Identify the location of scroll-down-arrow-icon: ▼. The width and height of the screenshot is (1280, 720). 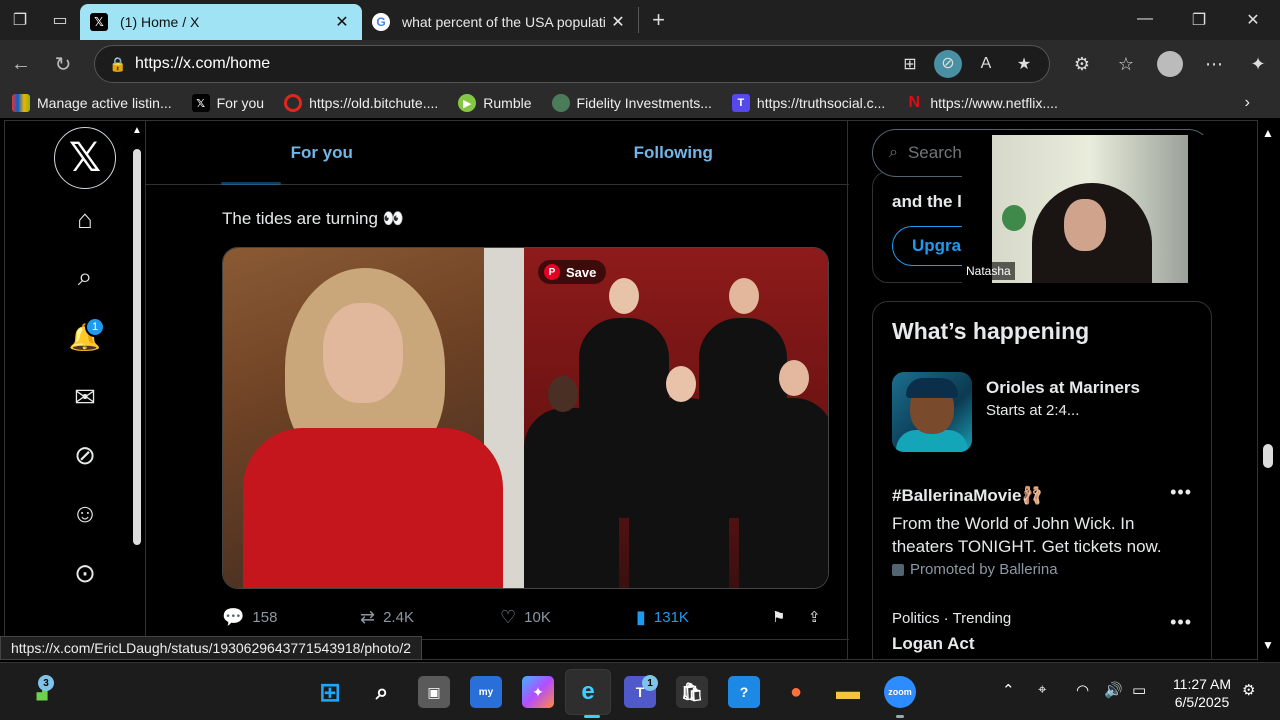
(1268, 645).